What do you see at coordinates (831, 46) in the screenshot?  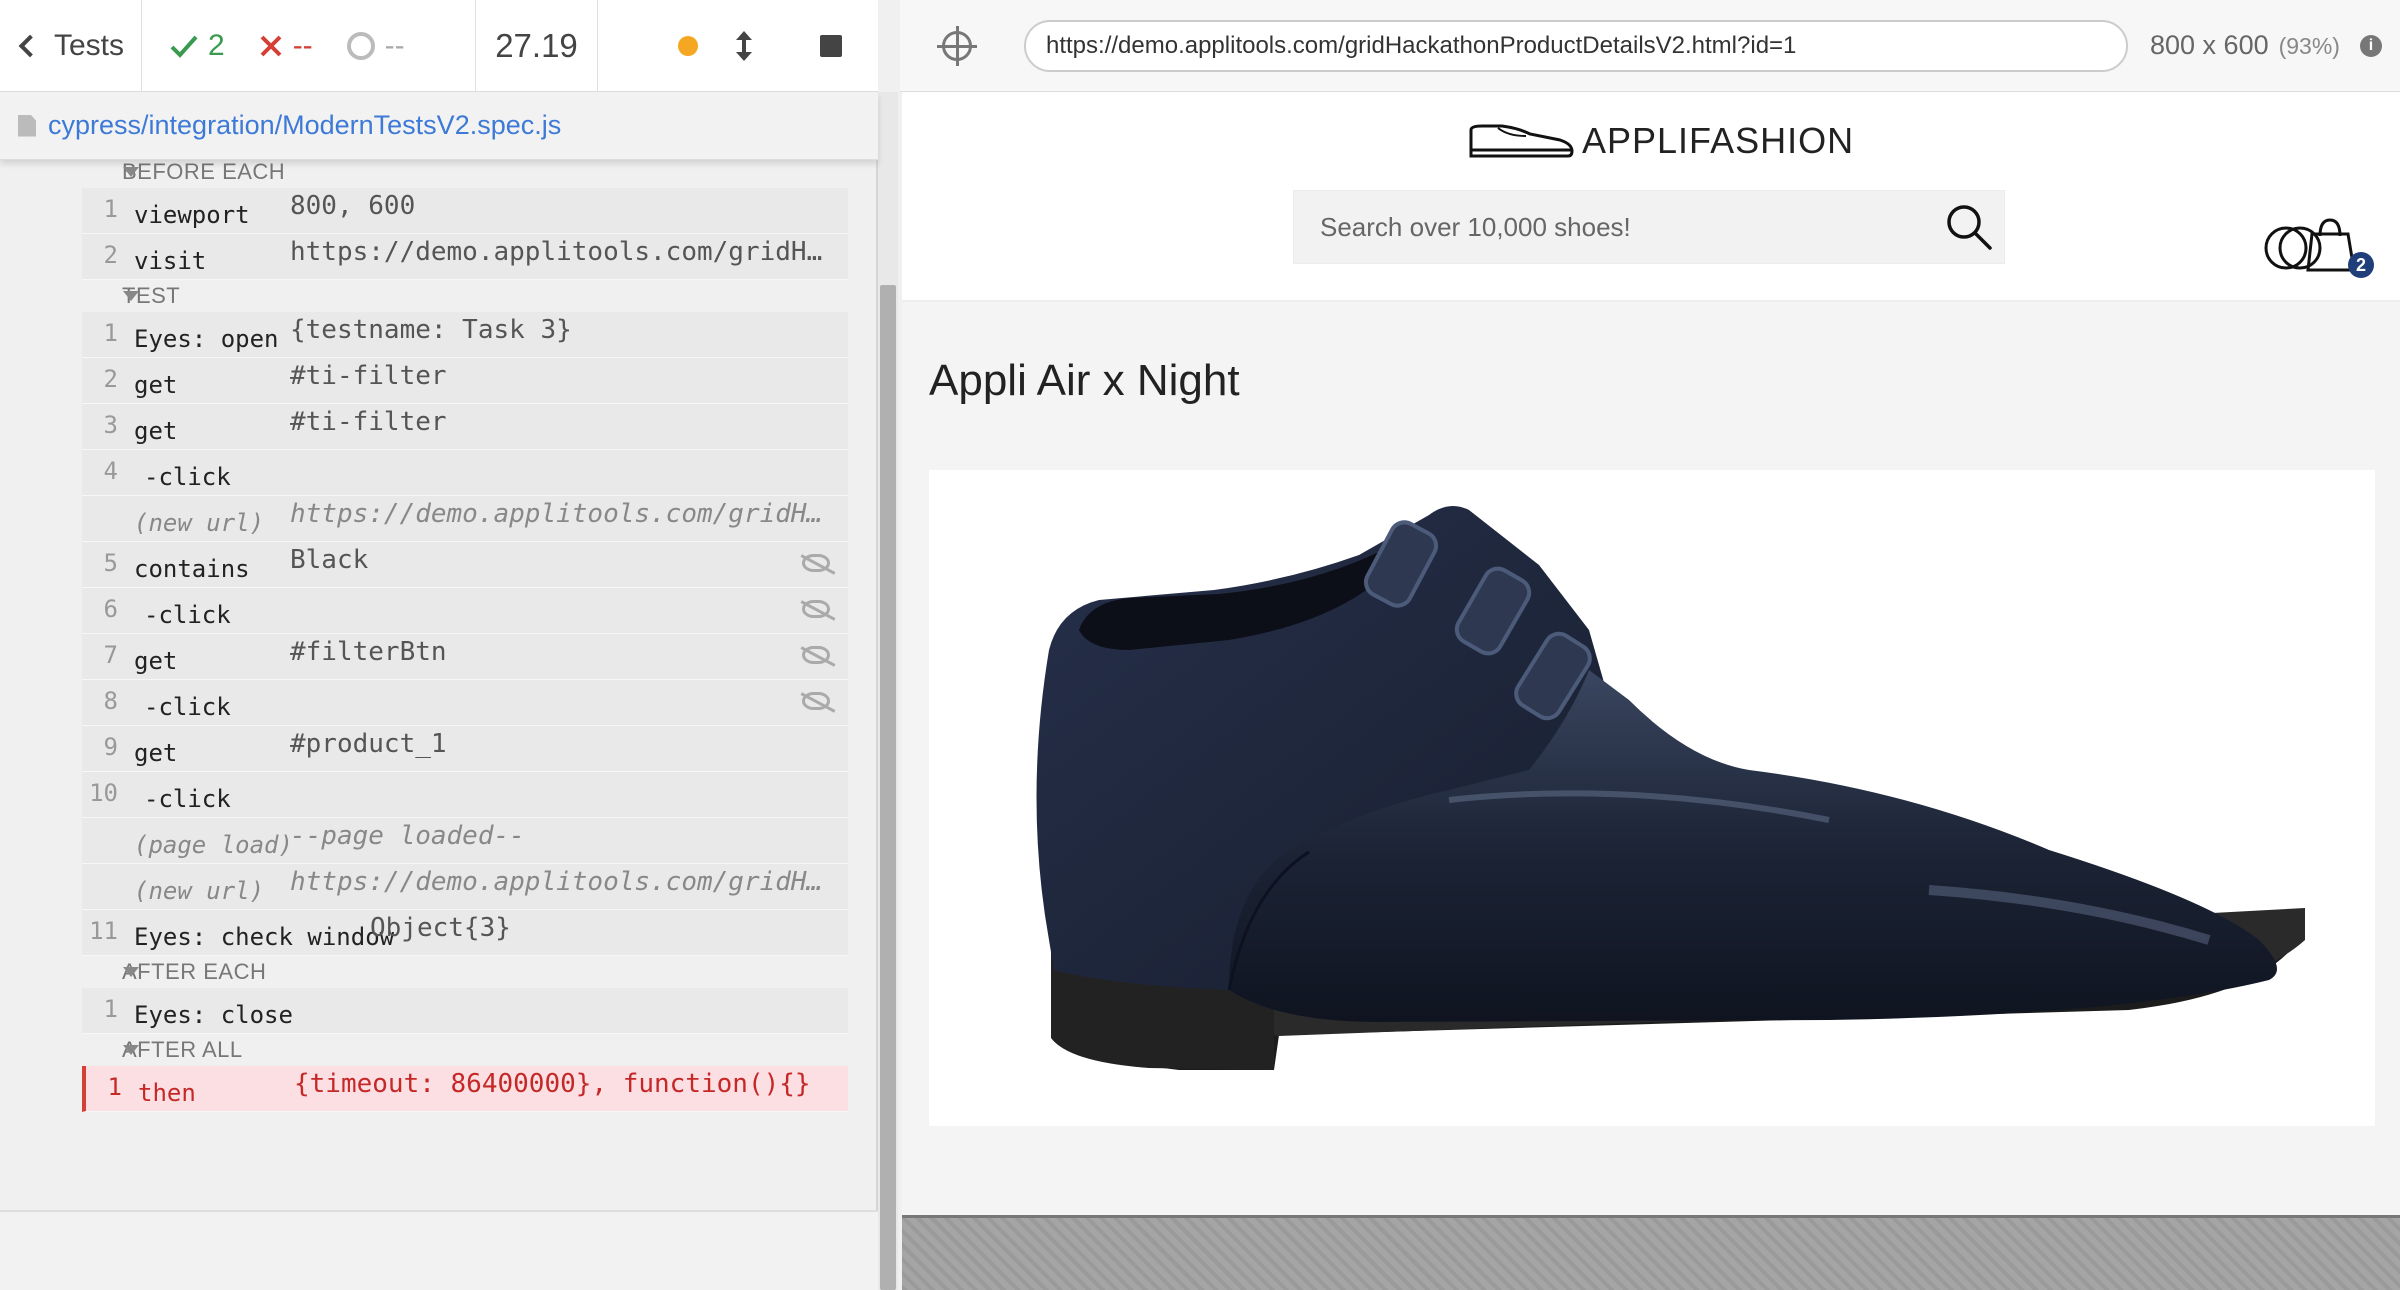 I see `stop-icon` at bounding box center [831, 46].